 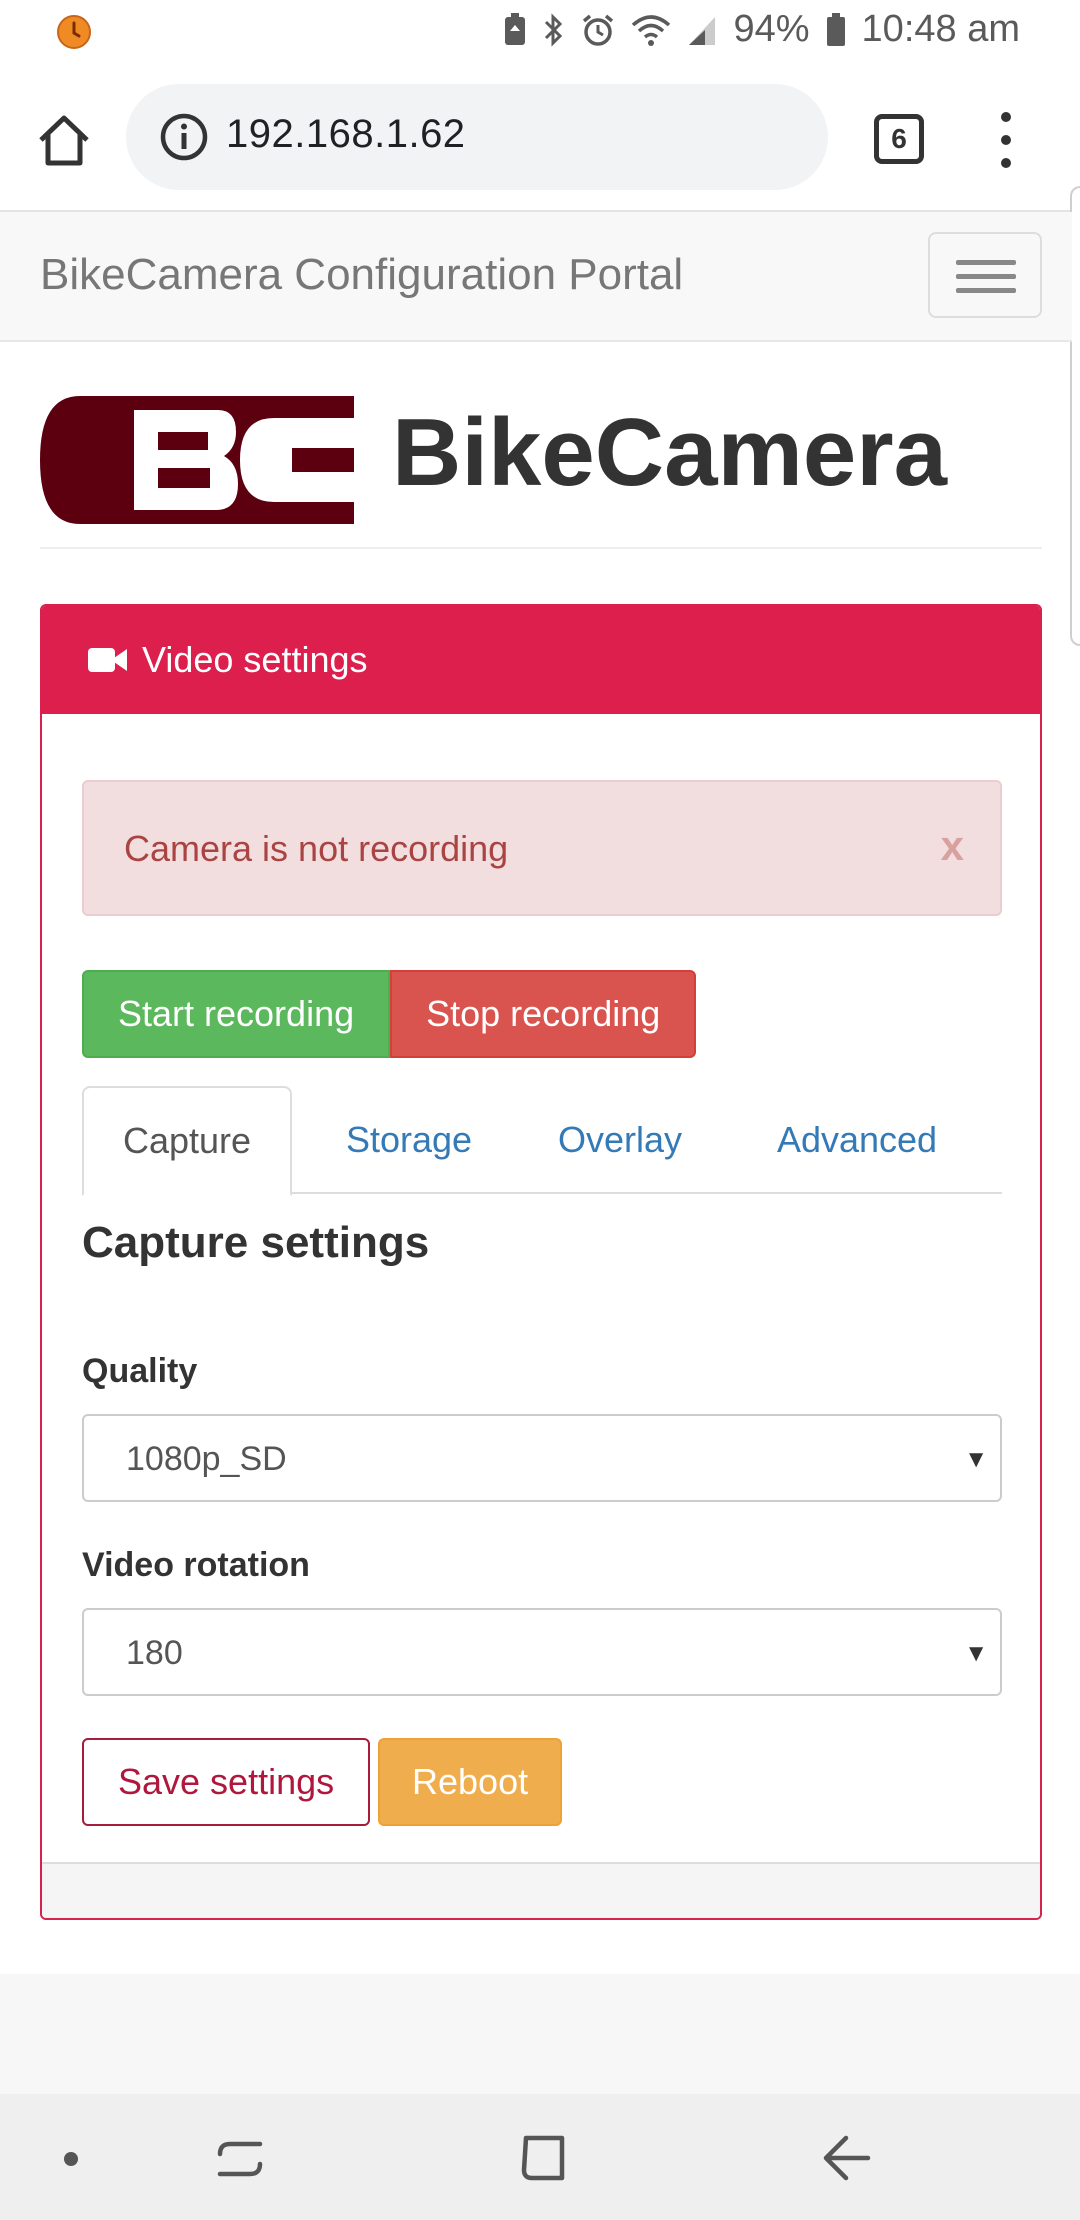 I want to click on address-bar: 192.168.1.62, so click(x=477, y=137).